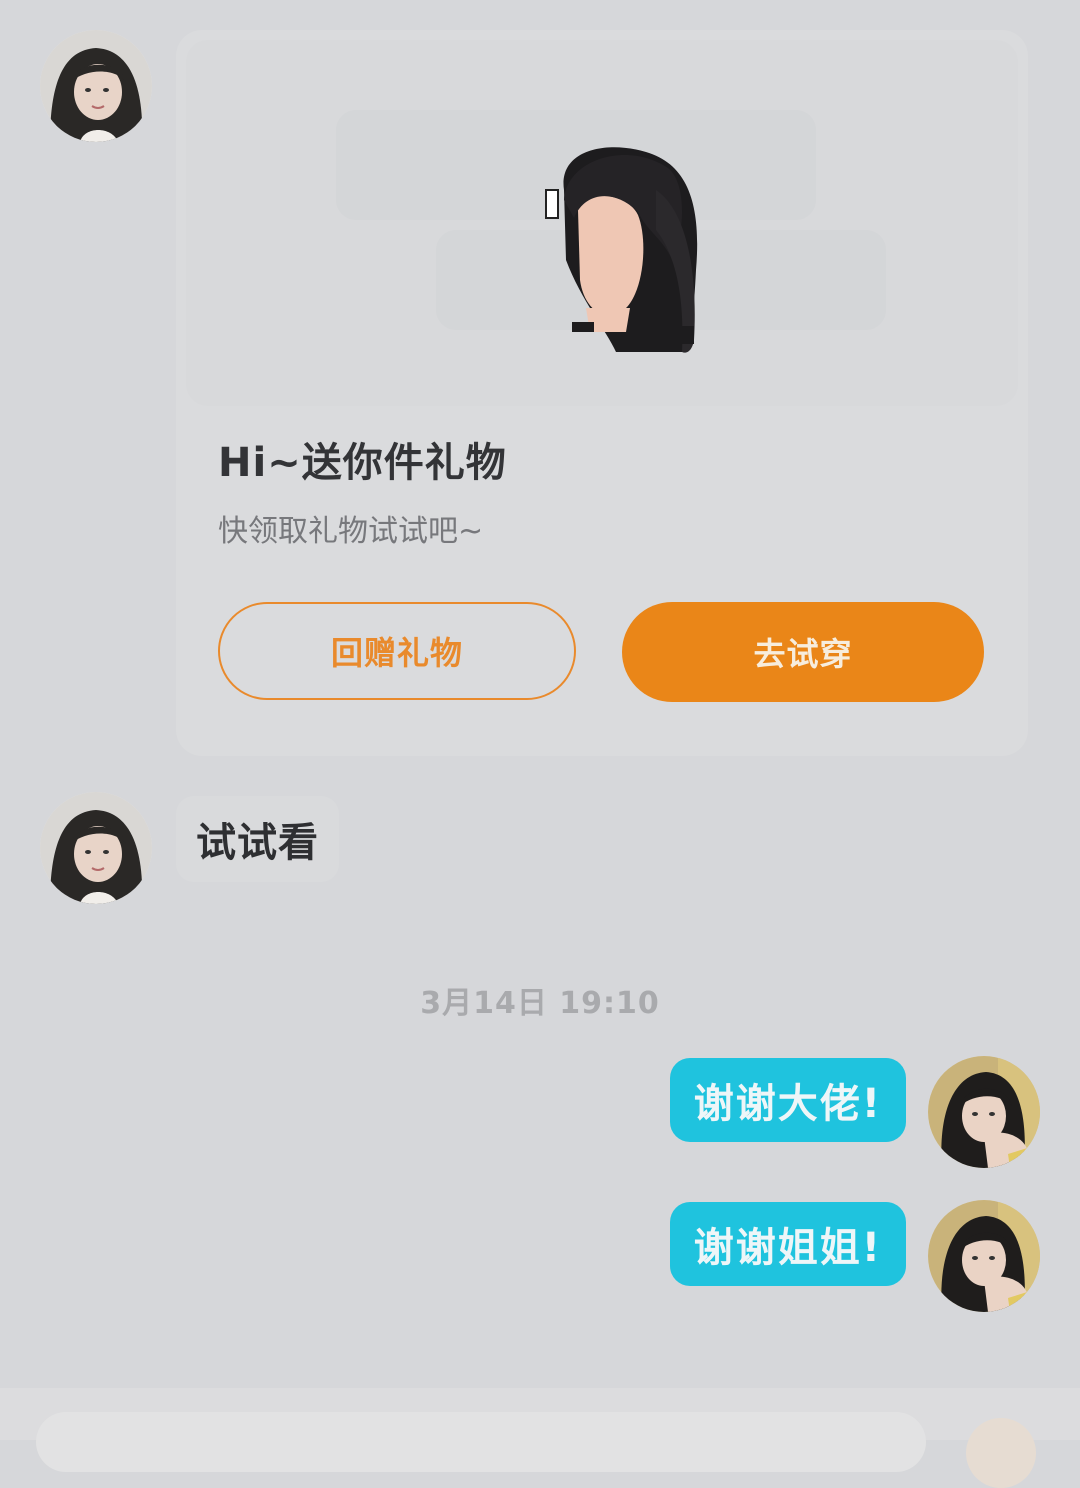  Describe the element at coordinates (540, 1003) in the screenshot. I see `message-timestamp: 3月14日 19:10` at that location.